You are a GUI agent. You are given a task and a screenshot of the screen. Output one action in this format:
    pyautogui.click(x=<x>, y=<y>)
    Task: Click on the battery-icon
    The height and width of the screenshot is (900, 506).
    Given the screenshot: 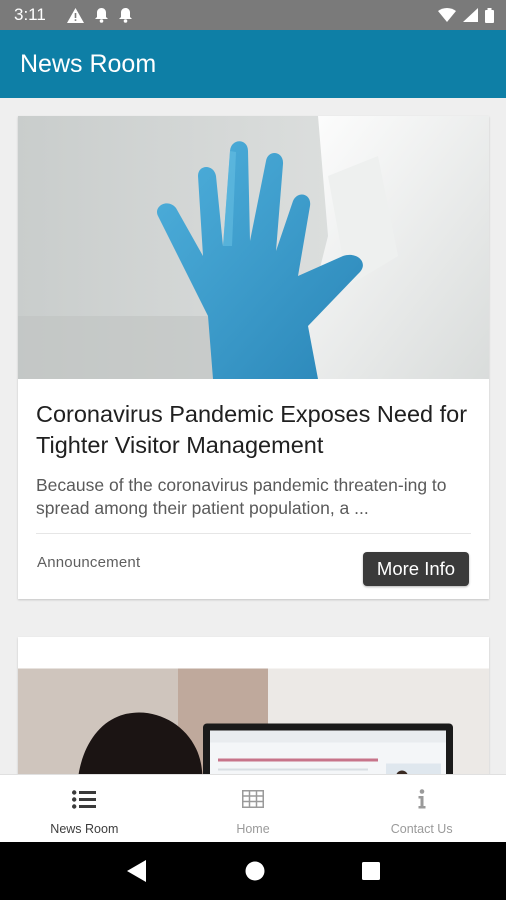 What is the action you would take?
    pyautogui.click(x=489, y=15)
    